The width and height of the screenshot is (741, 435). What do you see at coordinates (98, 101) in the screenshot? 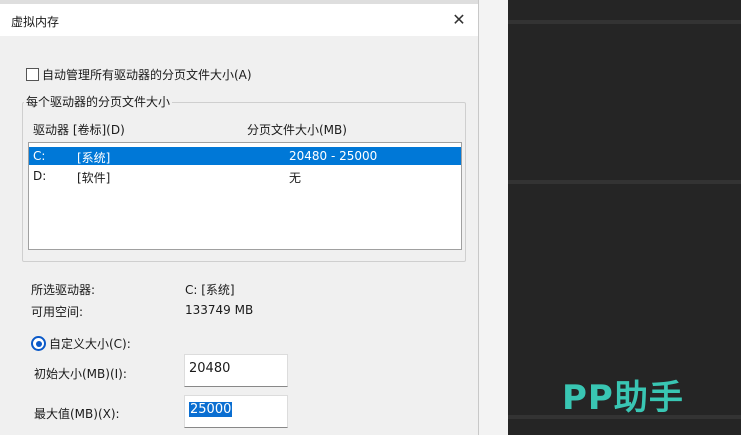
I see `drives-group-legend: 每个驱动器的分页文件大小` at bounding box center [98, 101].